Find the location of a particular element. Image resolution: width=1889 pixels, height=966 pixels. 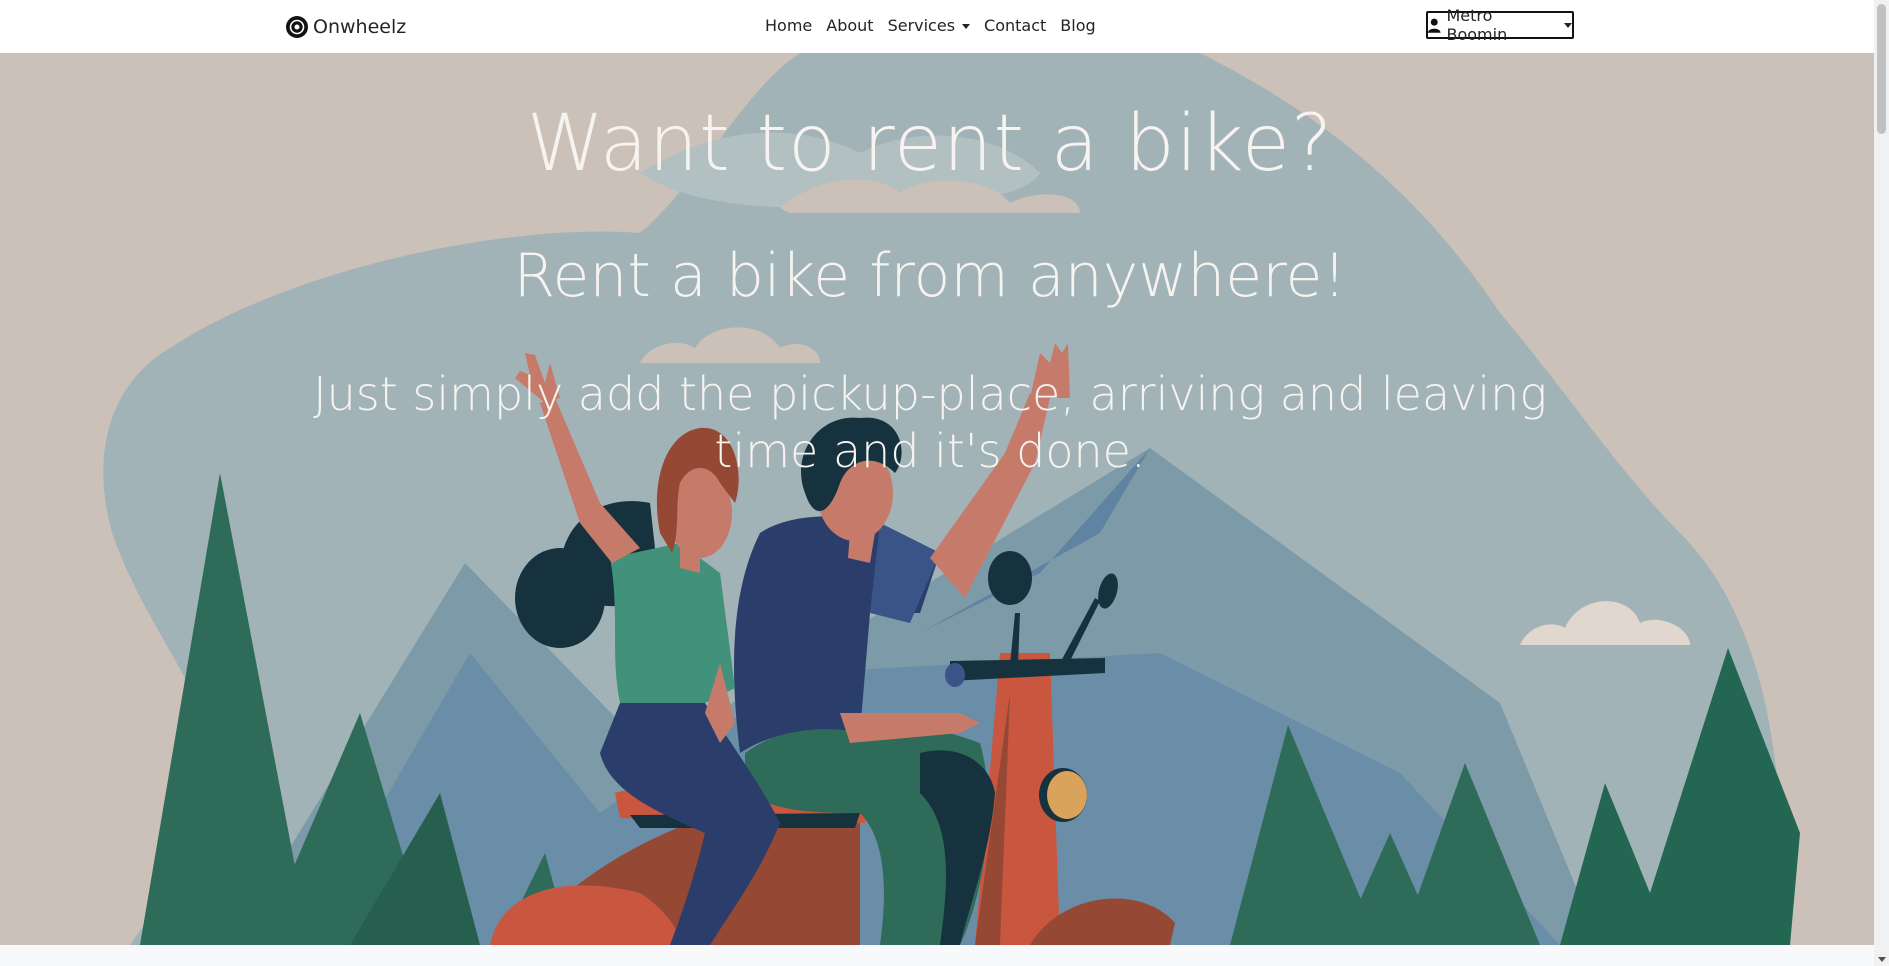

nav-services-dropdown: Services is located at coordinates (929, 26).